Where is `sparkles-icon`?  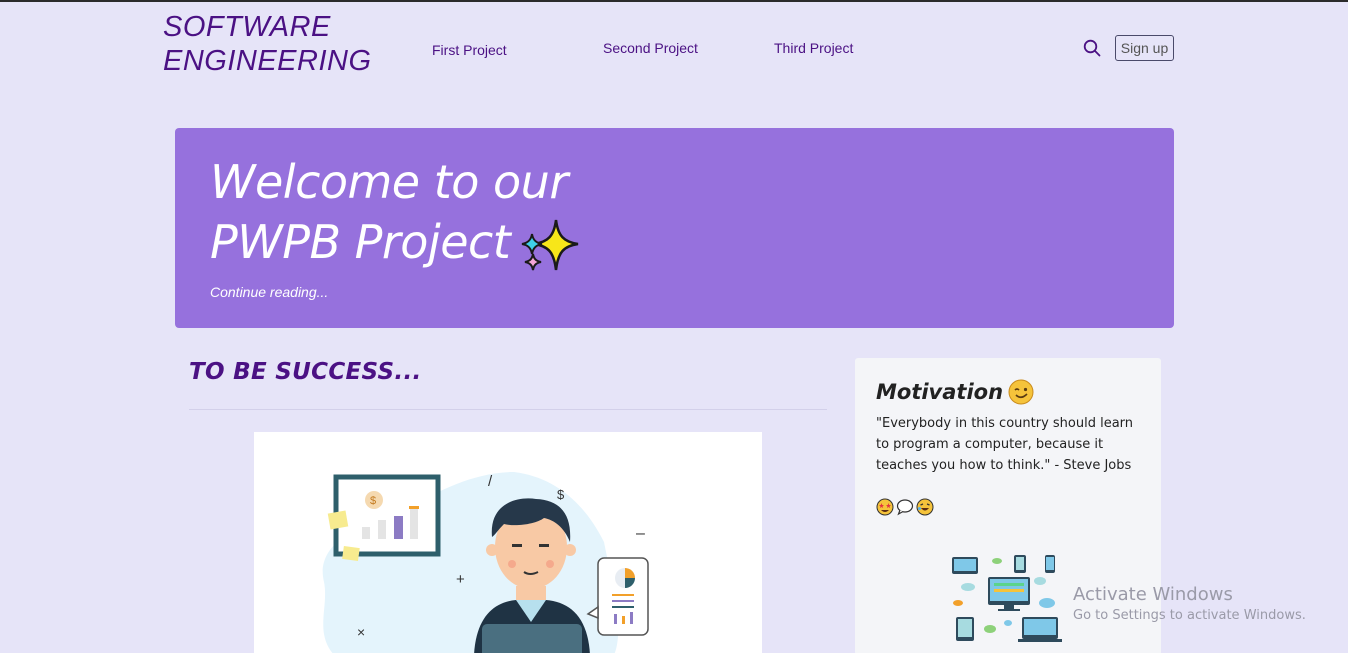
sparkles-icon is located at coordinates (550, 244).